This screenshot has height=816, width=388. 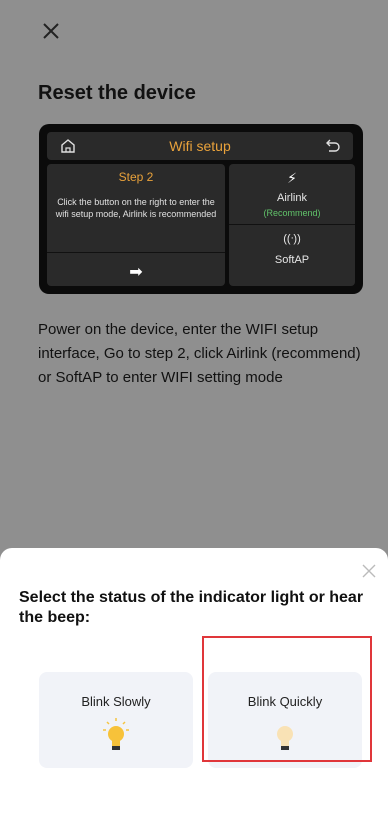 I want to click on device-header-title: Wifi setup, so click(x=200, y=146).